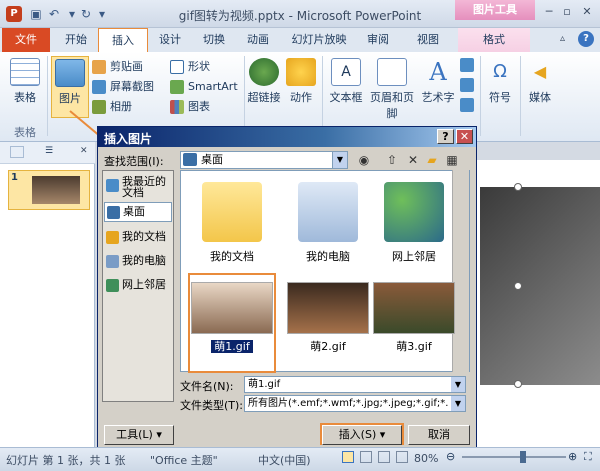 Image resolution: width=600 pixels, height=471 pixels. I want to click on smartart-icon, so click(177, 87).